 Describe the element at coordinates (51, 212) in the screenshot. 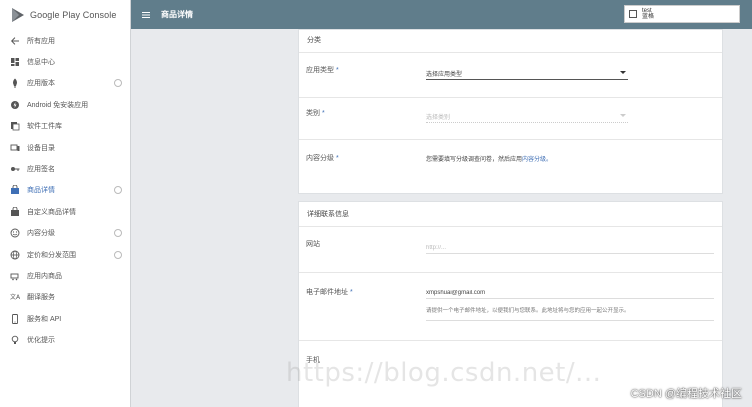

I see `sidebar-item-label: 自定义商品详情` at that location.